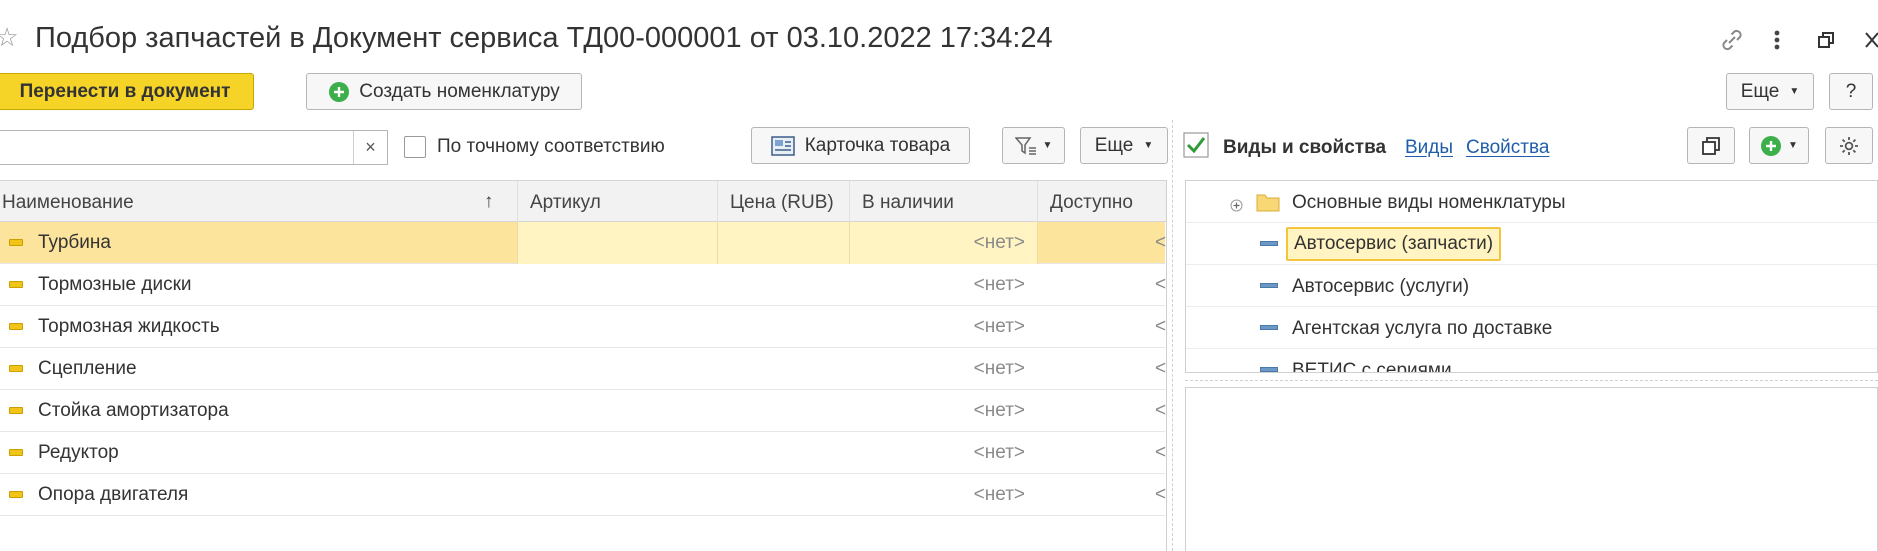 The height and width of the screenshot is (551, 1878). I want to click on more-menu-label: Еще, so click(1760, 91).